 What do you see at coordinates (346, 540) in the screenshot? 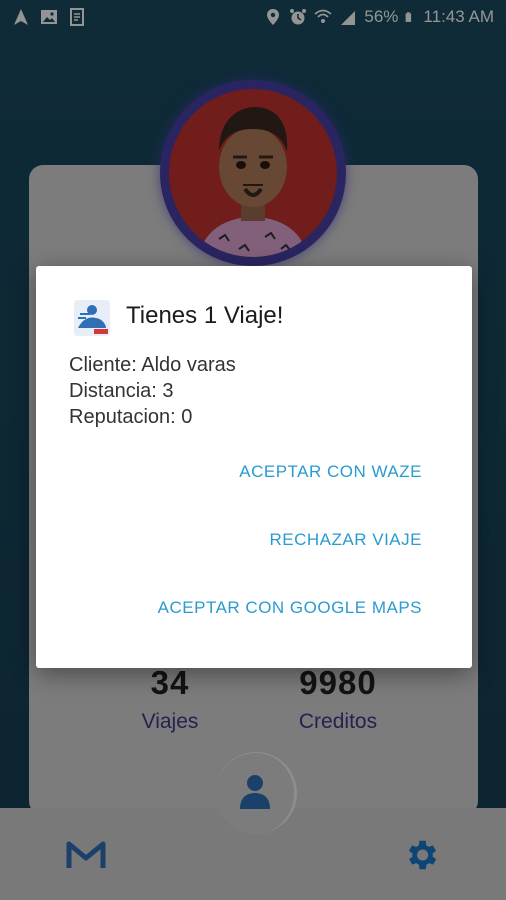
I see `reject-trip-button: RECHAZAR VIAJE` at bounding box center [346, 540].